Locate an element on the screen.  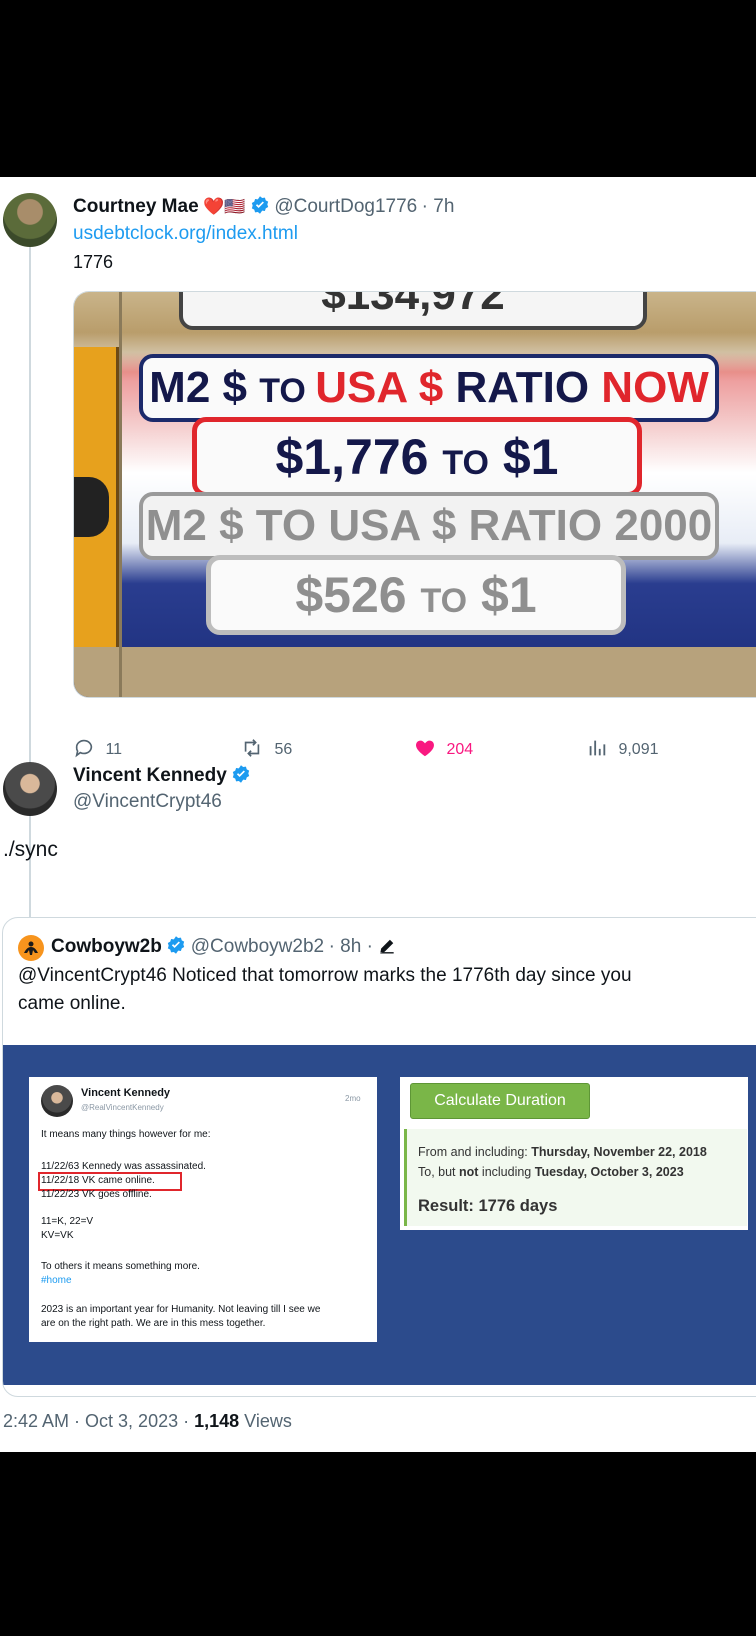
views-button: 9,091 is located at coordinates (622, 748).